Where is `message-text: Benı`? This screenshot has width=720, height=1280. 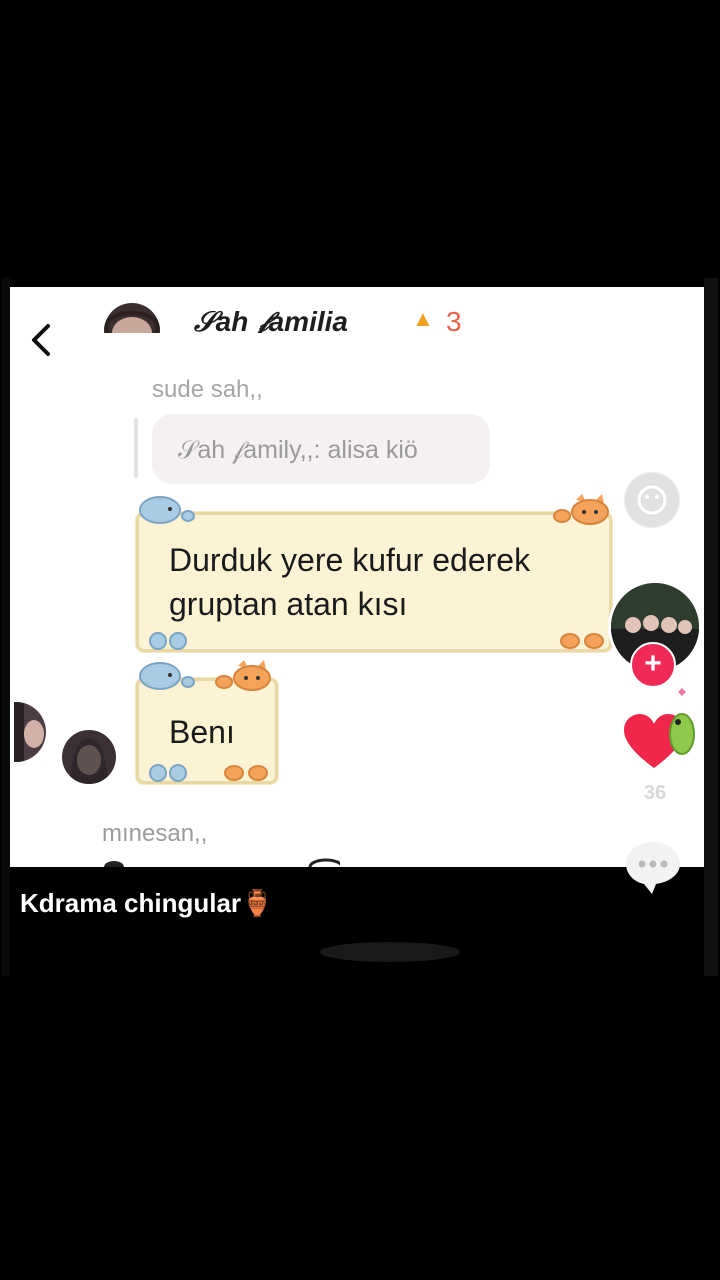 message-text: Benı is located at coordinates (202, 732).